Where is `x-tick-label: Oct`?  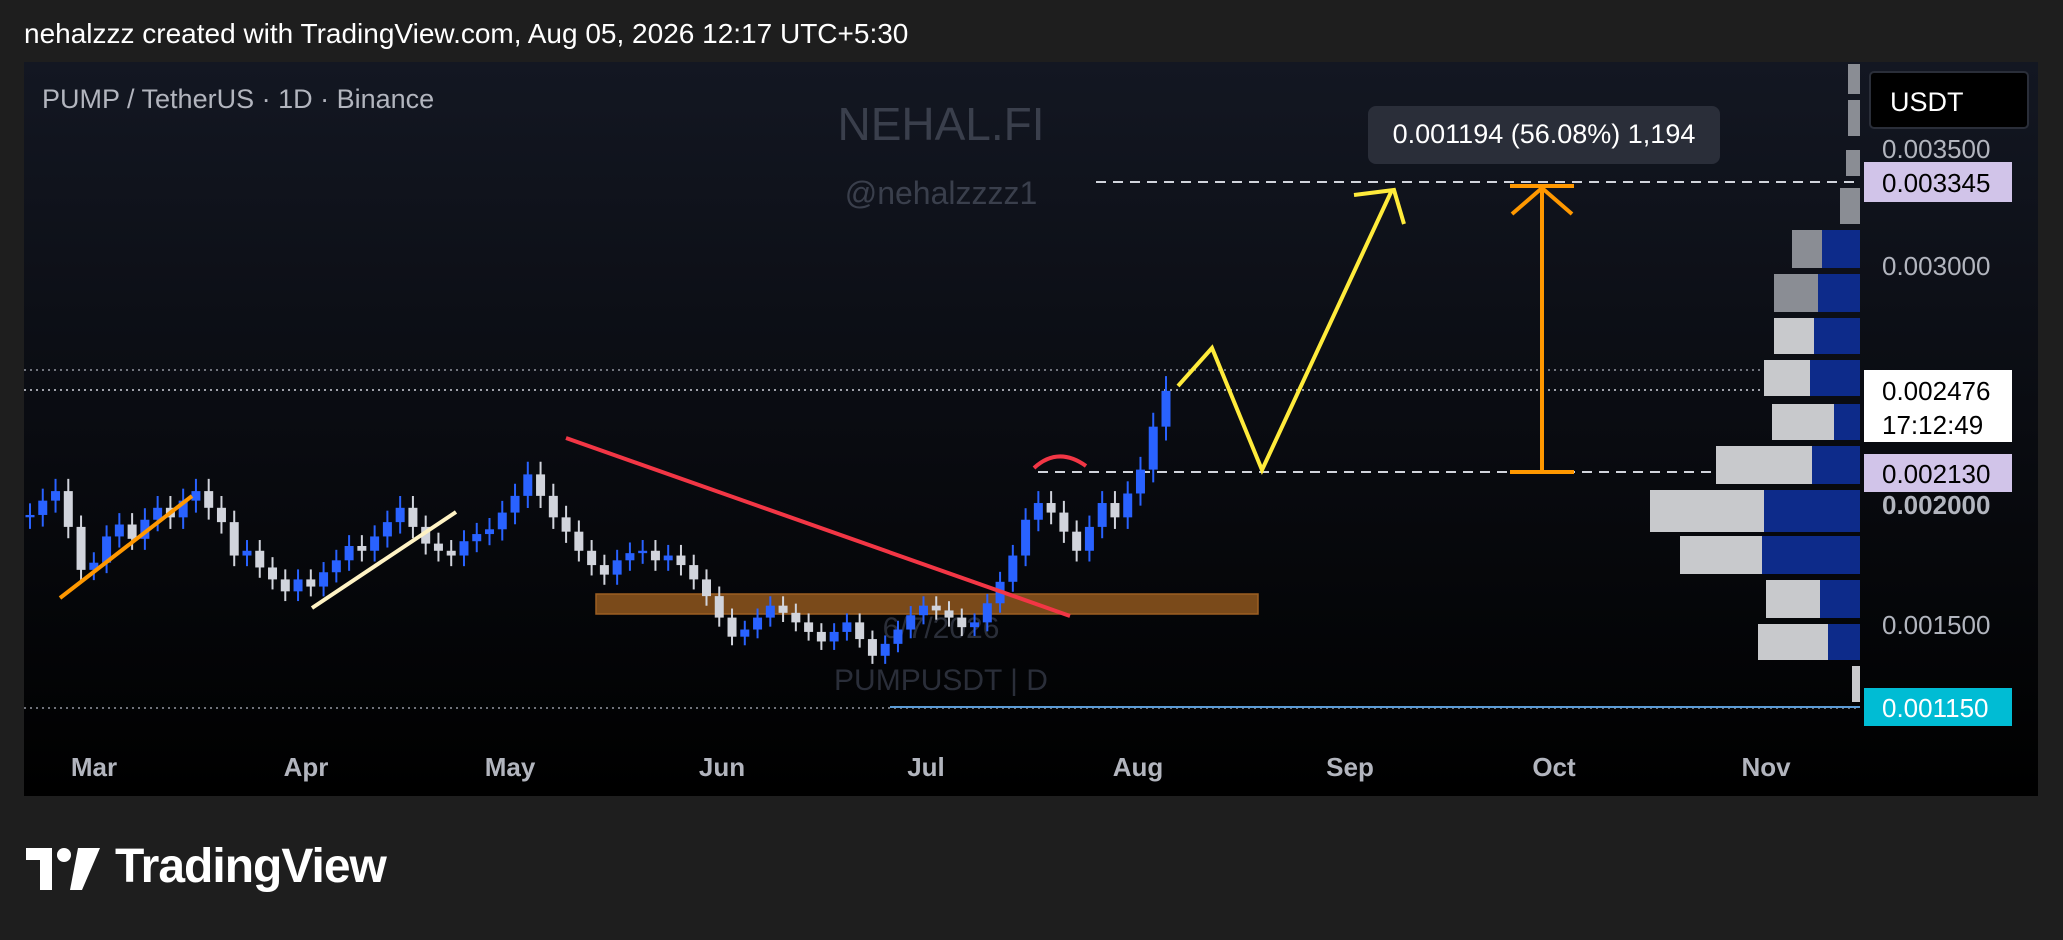
x-tick-label: Oct is located at coordinates (1554, 767).